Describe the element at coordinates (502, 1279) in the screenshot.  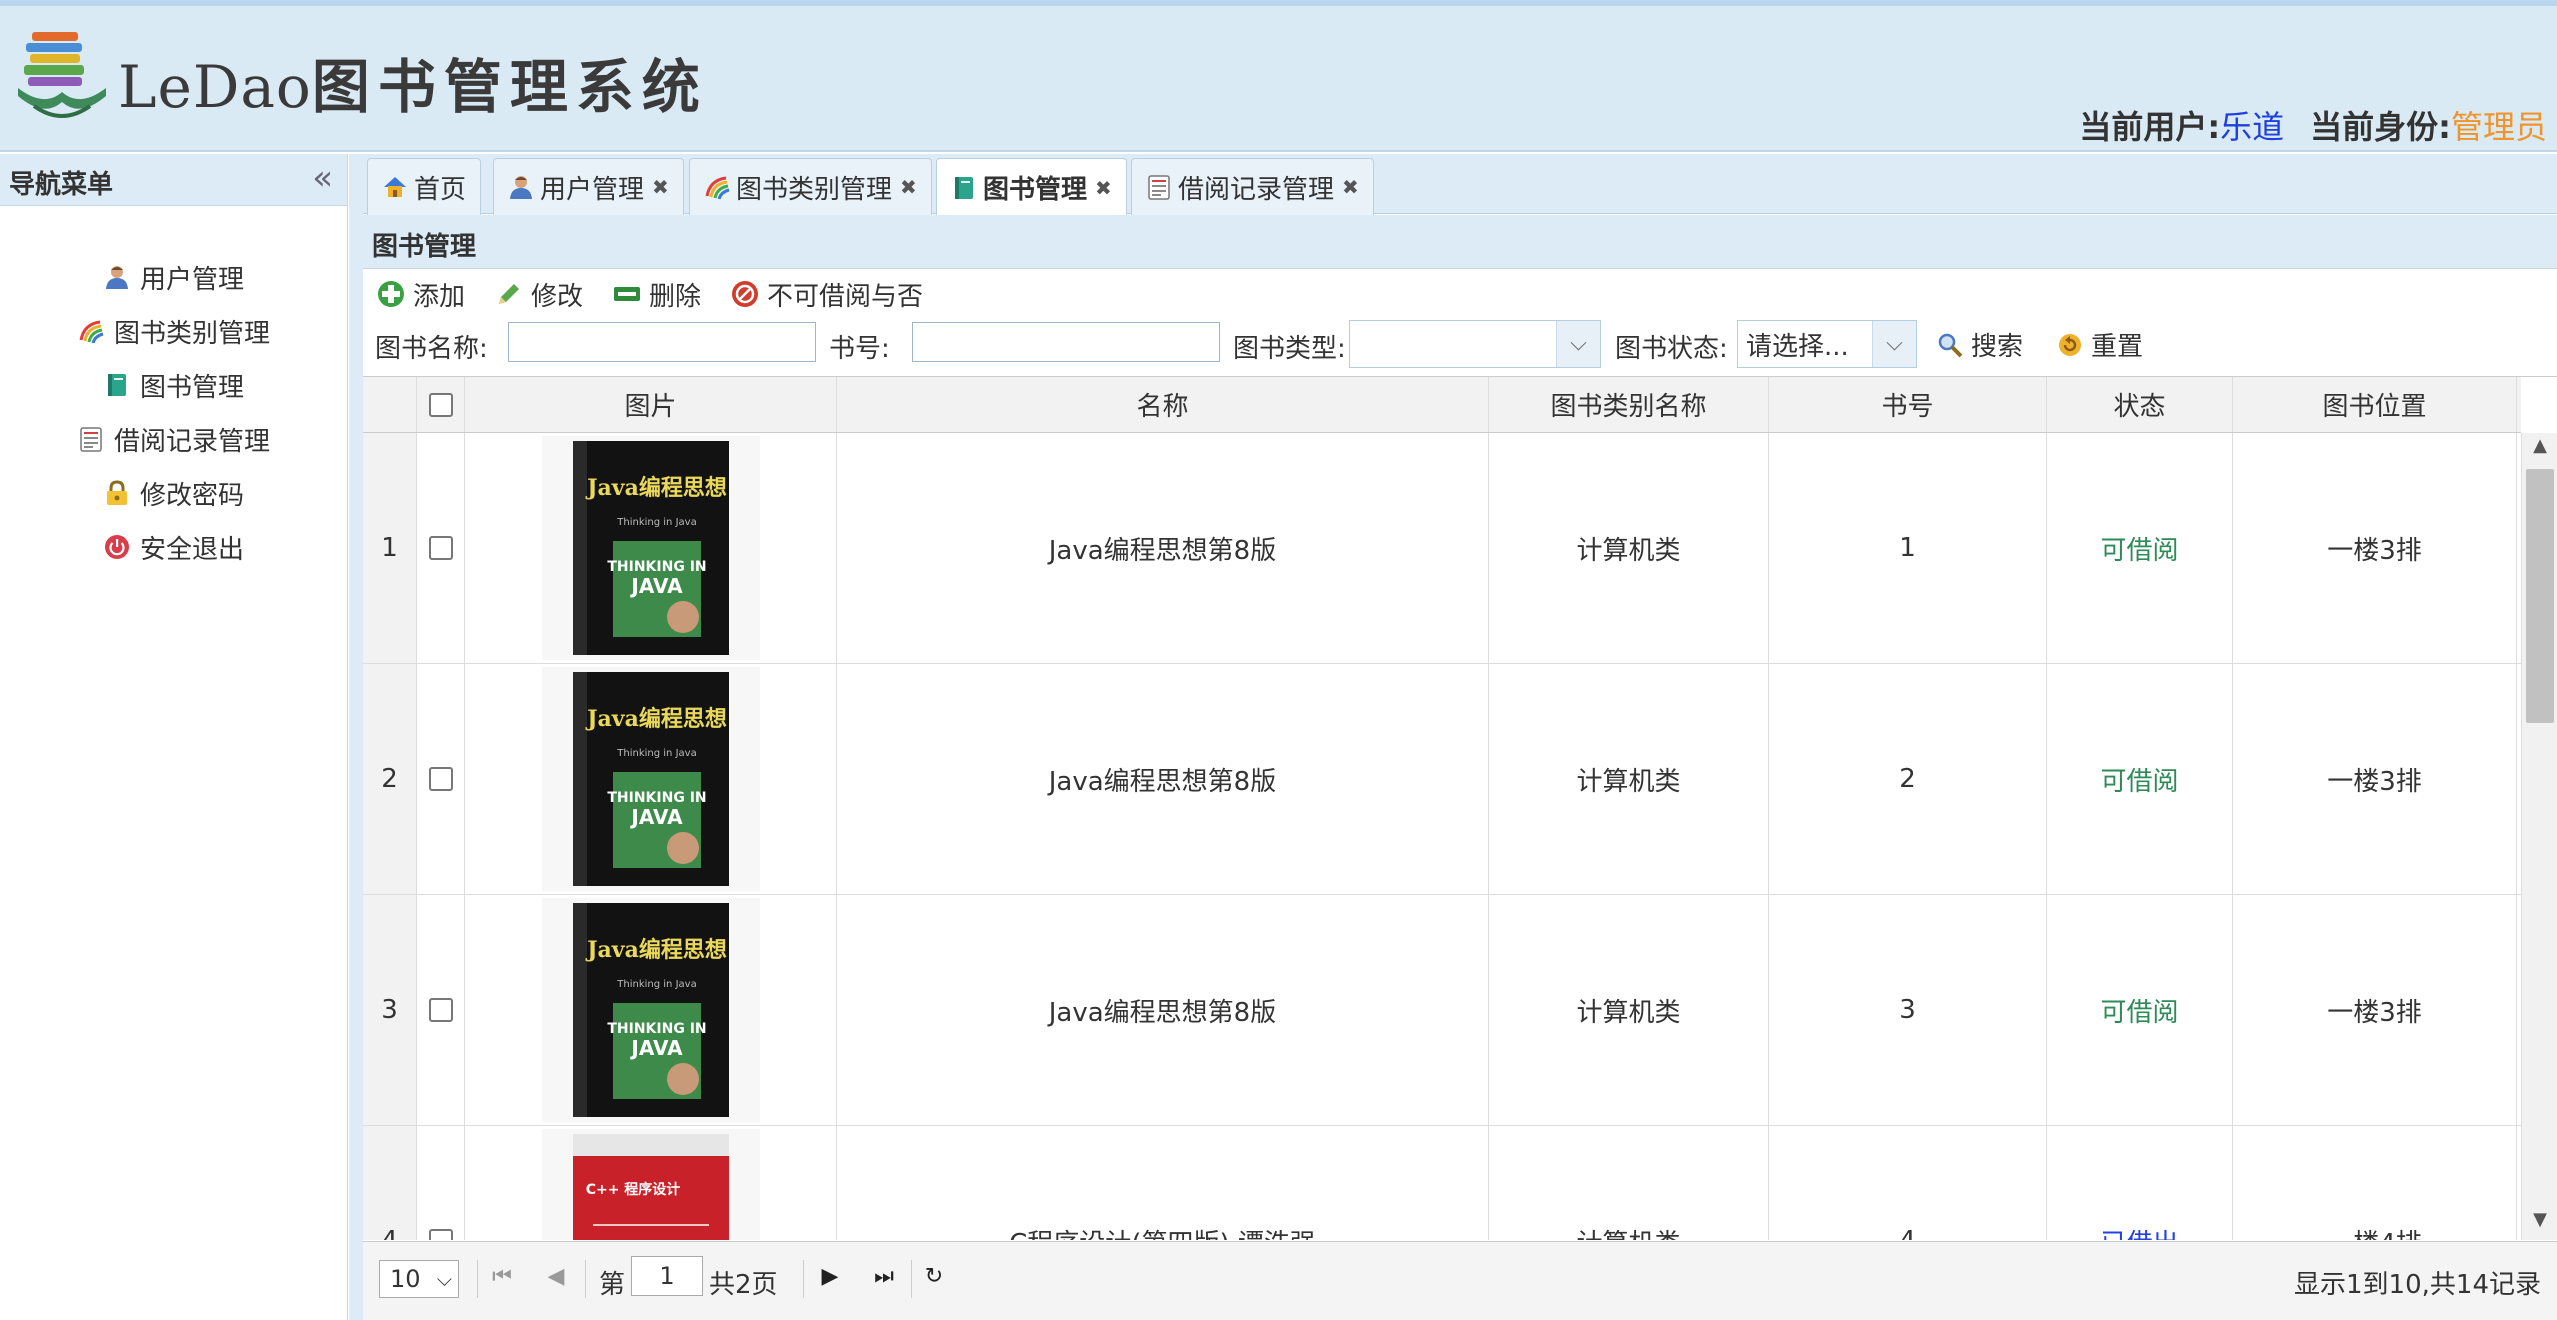
I see `first-page-icon: ⏮` at that location.